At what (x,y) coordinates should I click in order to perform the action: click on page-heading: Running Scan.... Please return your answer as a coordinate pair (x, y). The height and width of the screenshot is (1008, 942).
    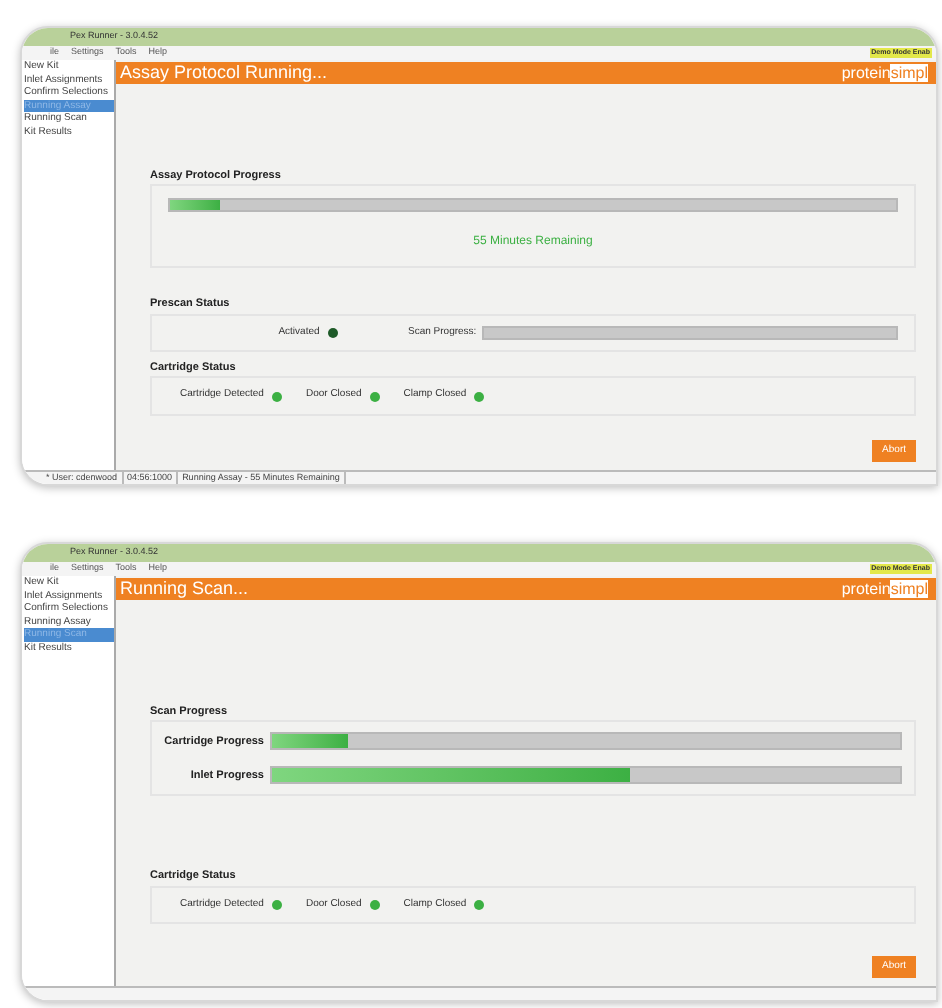
    Looking at the image, I should click on (184, 589).